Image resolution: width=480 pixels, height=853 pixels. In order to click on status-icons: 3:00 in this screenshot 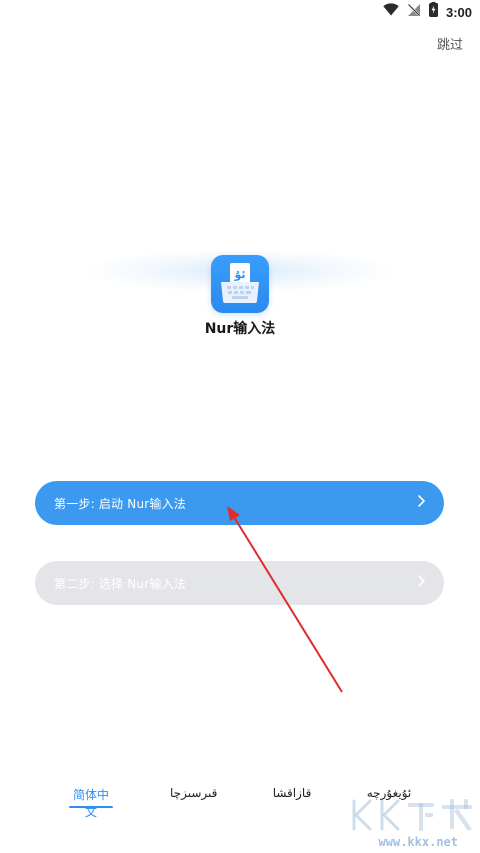, I will do `click(427, 12)`.